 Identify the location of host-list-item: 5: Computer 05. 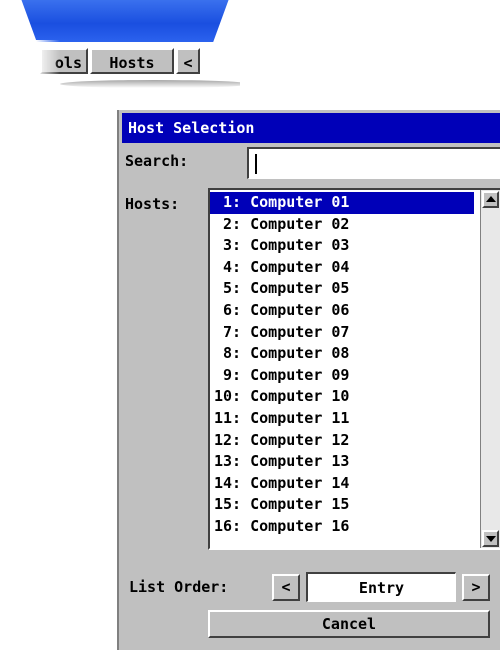
(342, 289).